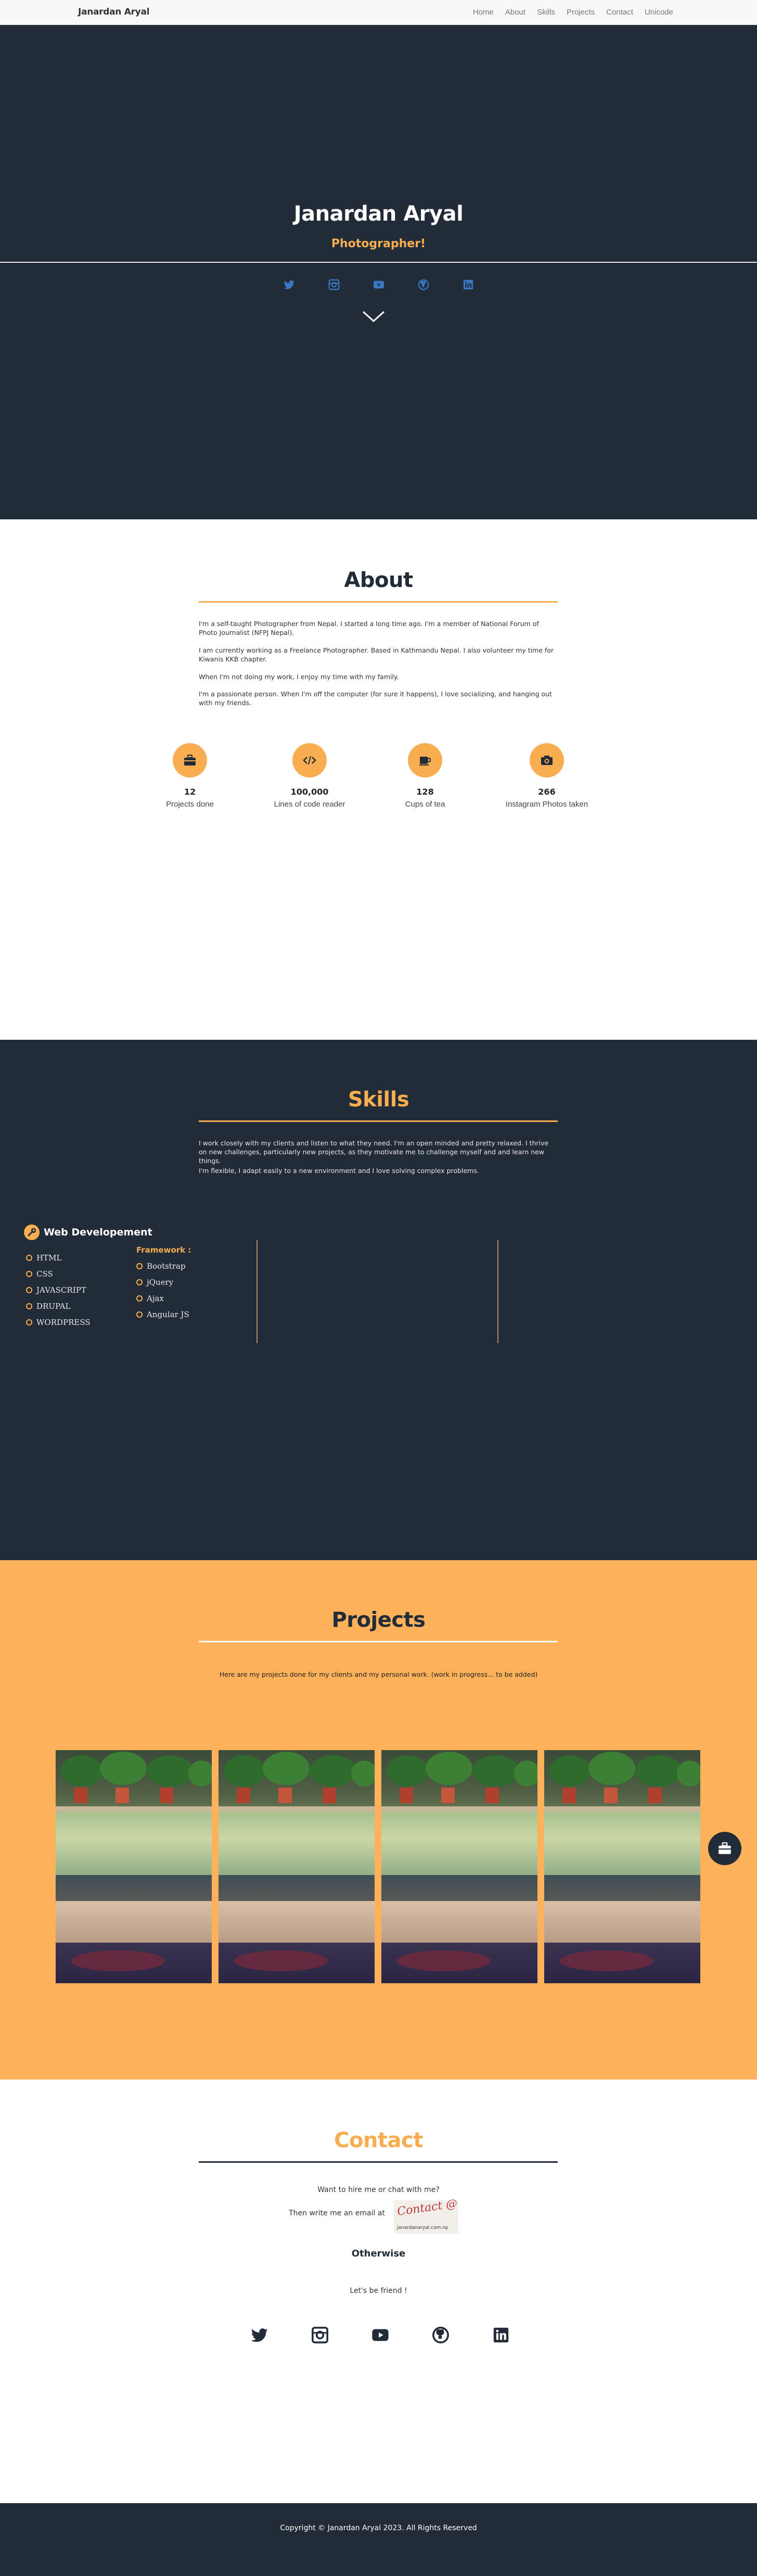  I want to click on brand-logo: Janardan Aryal, so click(114, 12).